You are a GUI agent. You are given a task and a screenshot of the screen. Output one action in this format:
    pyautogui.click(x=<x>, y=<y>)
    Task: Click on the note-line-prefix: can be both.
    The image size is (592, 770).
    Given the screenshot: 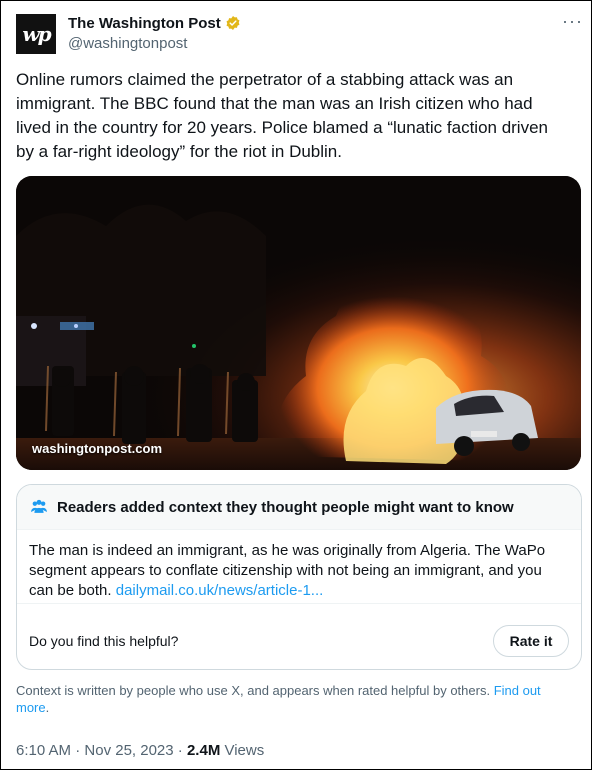 What is the action you would take?
    pyautogui.click(x=72, y=590)
    